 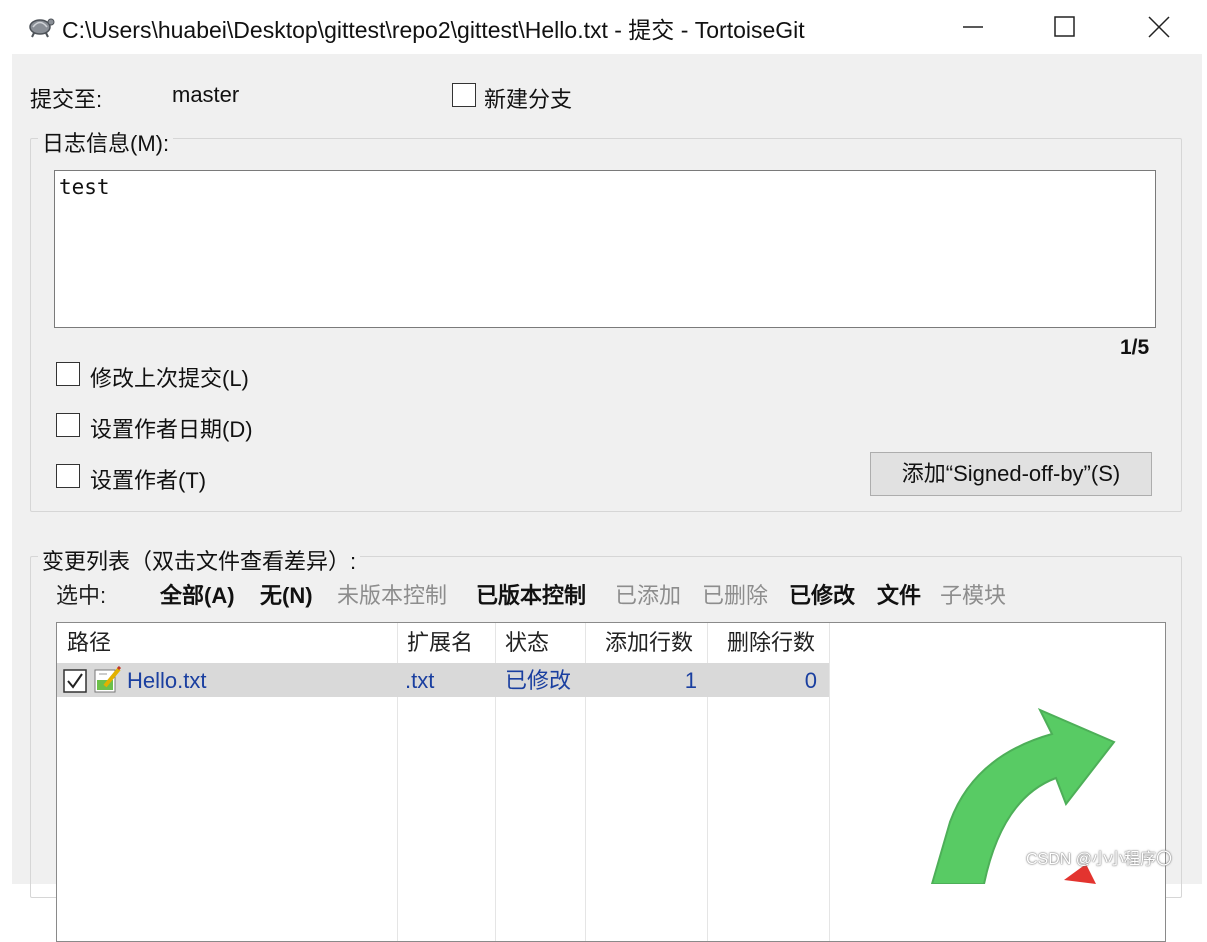 What do you see at coordinates (66, 99) in the screenshot?
I see `commit-to-label: 提交至:` at bounding box center [66, 99].